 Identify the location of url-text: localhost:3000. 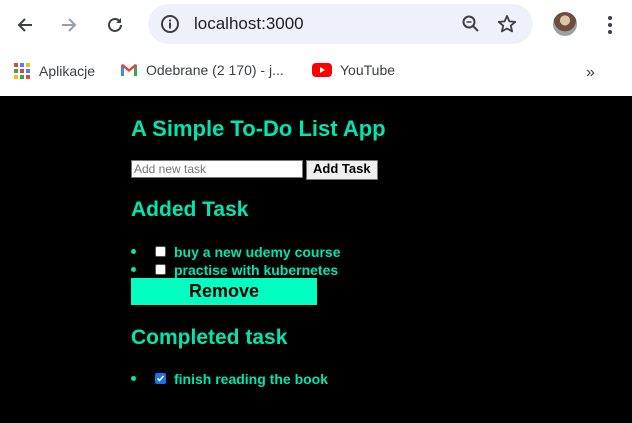
(249, 24).